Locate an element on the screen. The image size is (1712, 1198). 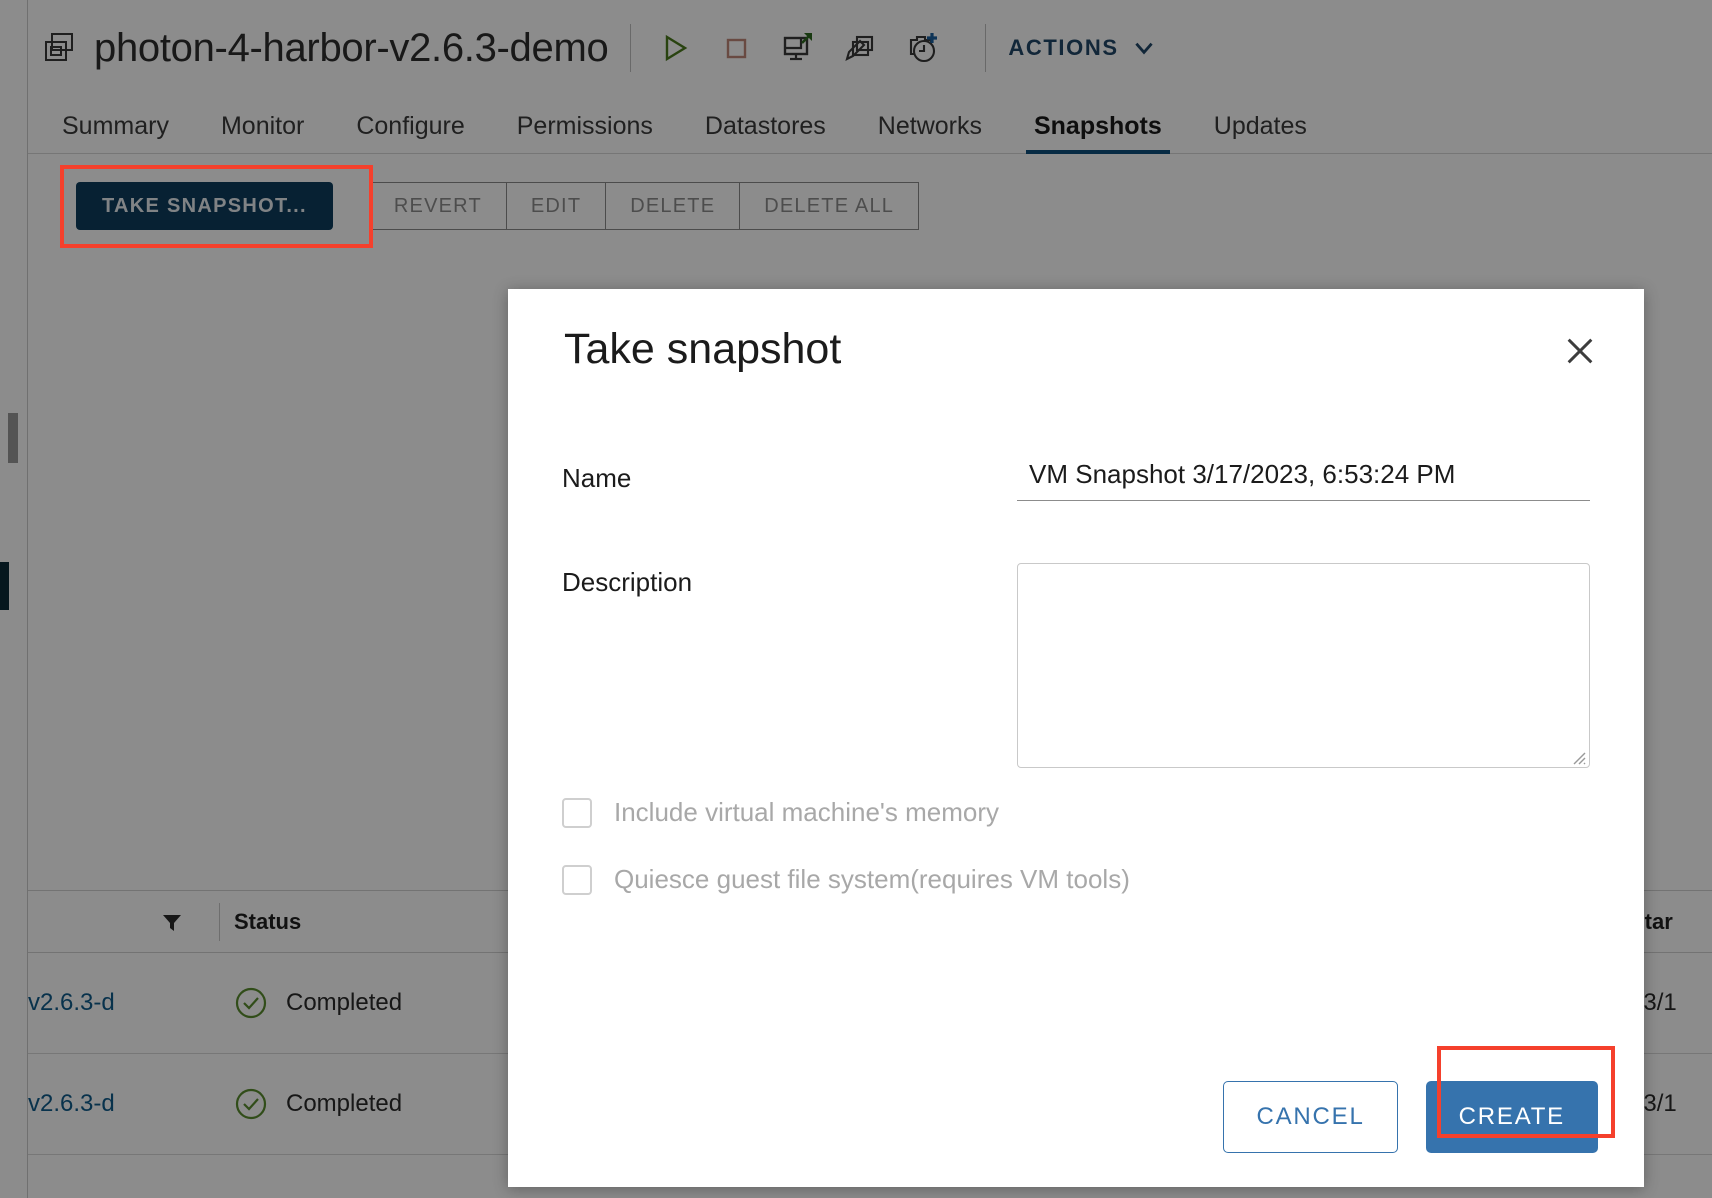
snapshot-name-input is located at coordinates (1303, 480).